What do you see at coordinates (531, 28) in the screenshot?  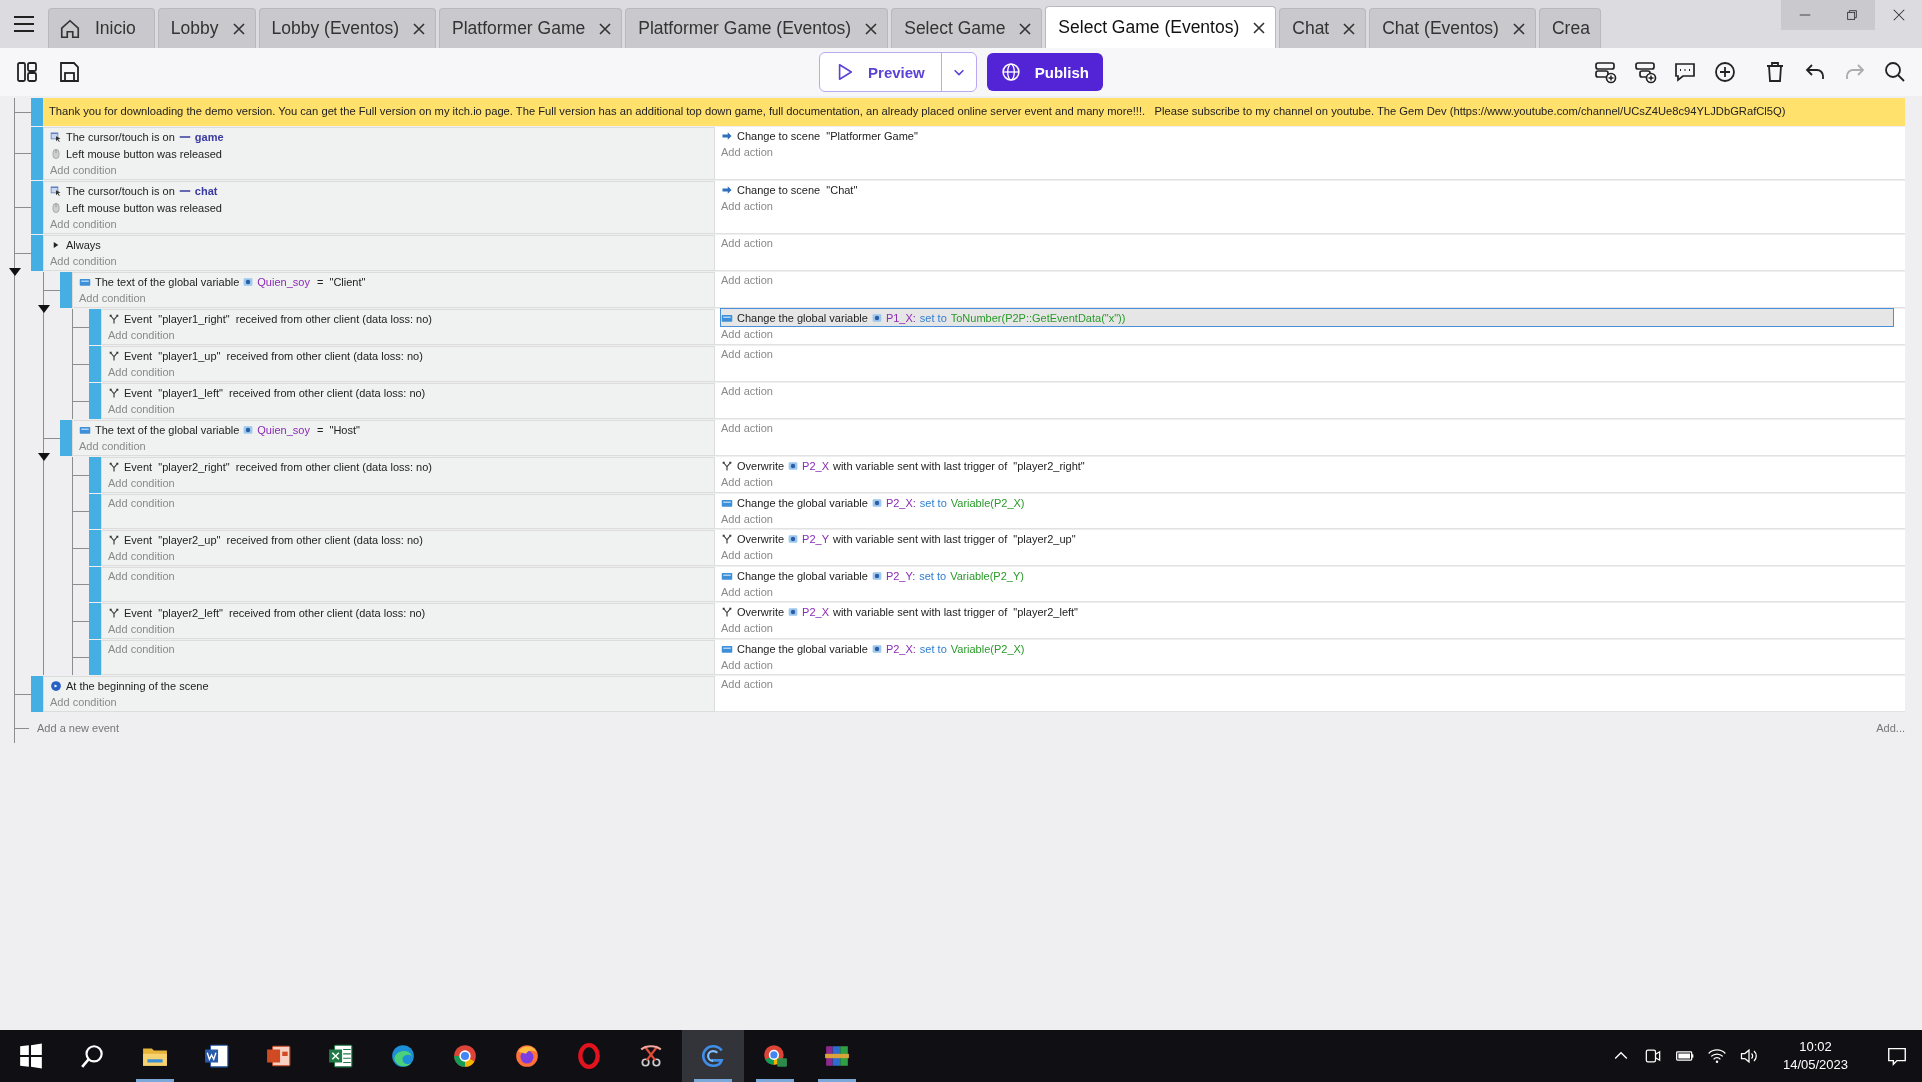 I see `tab: Platformer Game` at bounding box center [531, 28].